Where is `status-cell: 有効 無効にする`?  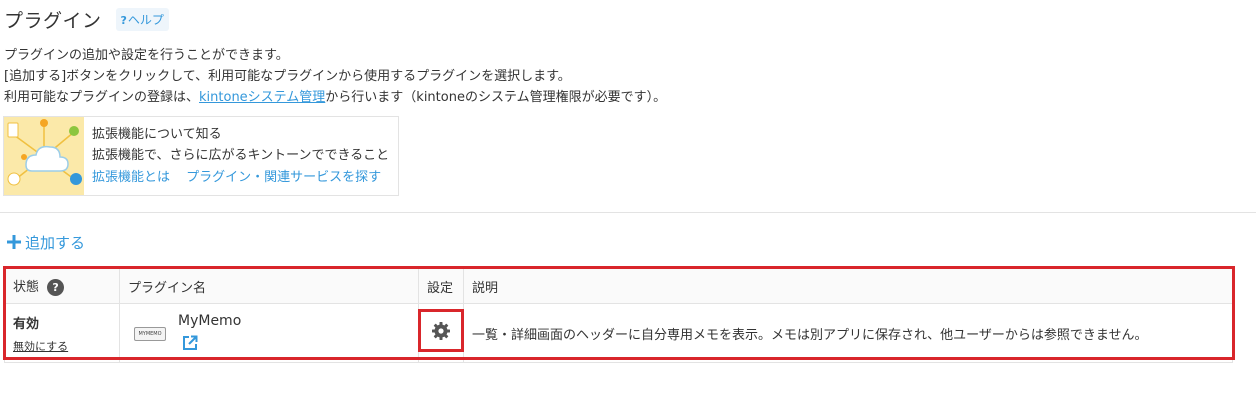 status-cell: 有効 無効にする is located at coordinates (62, 333).